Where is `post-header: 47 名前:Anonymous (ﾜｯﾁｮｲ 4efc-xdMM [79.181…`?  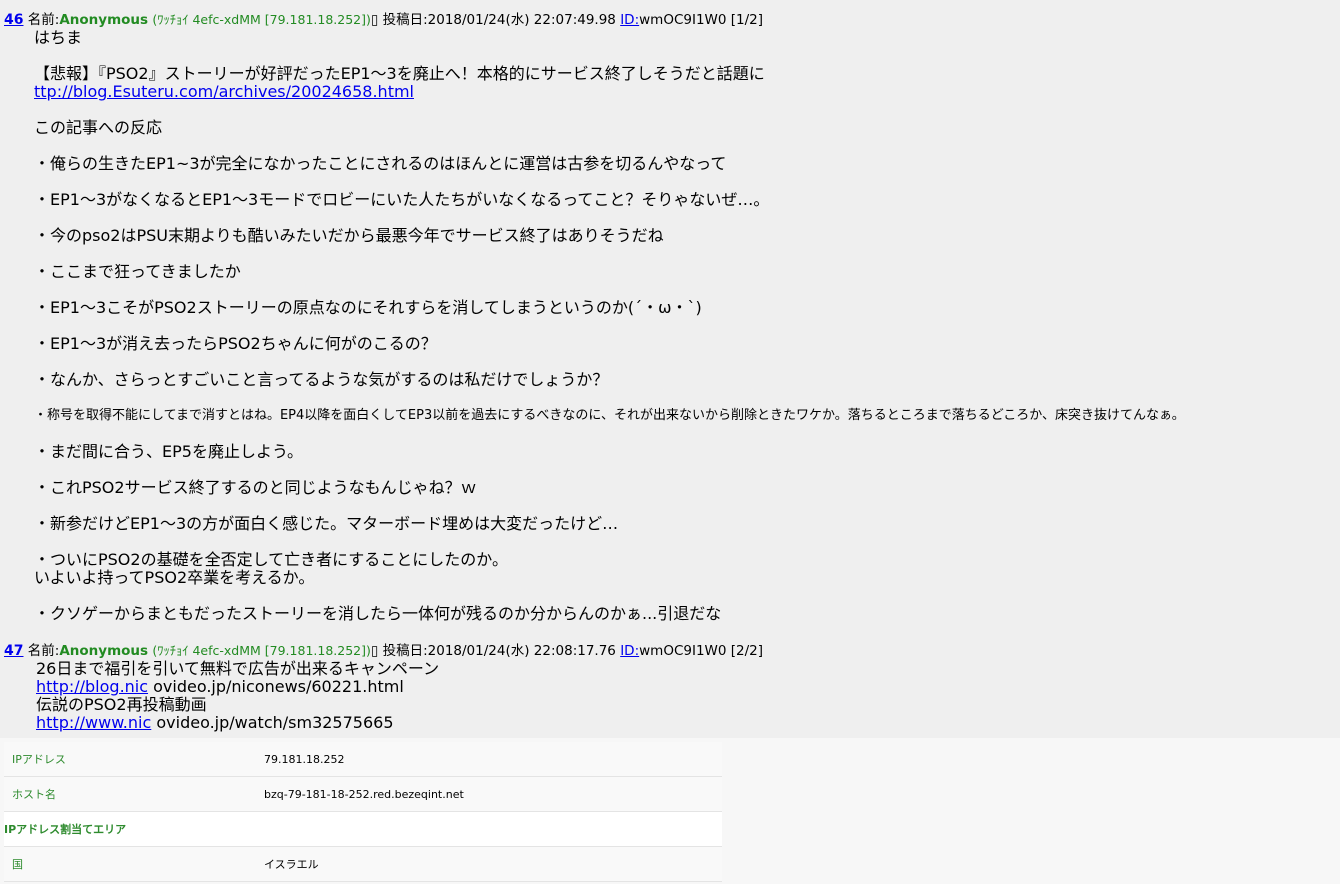
post-header: 47 名前:Anonymous (ﾜｯﾁｮｲ 4efc-xdMM [79.181… is located at coordinates (381, 651).